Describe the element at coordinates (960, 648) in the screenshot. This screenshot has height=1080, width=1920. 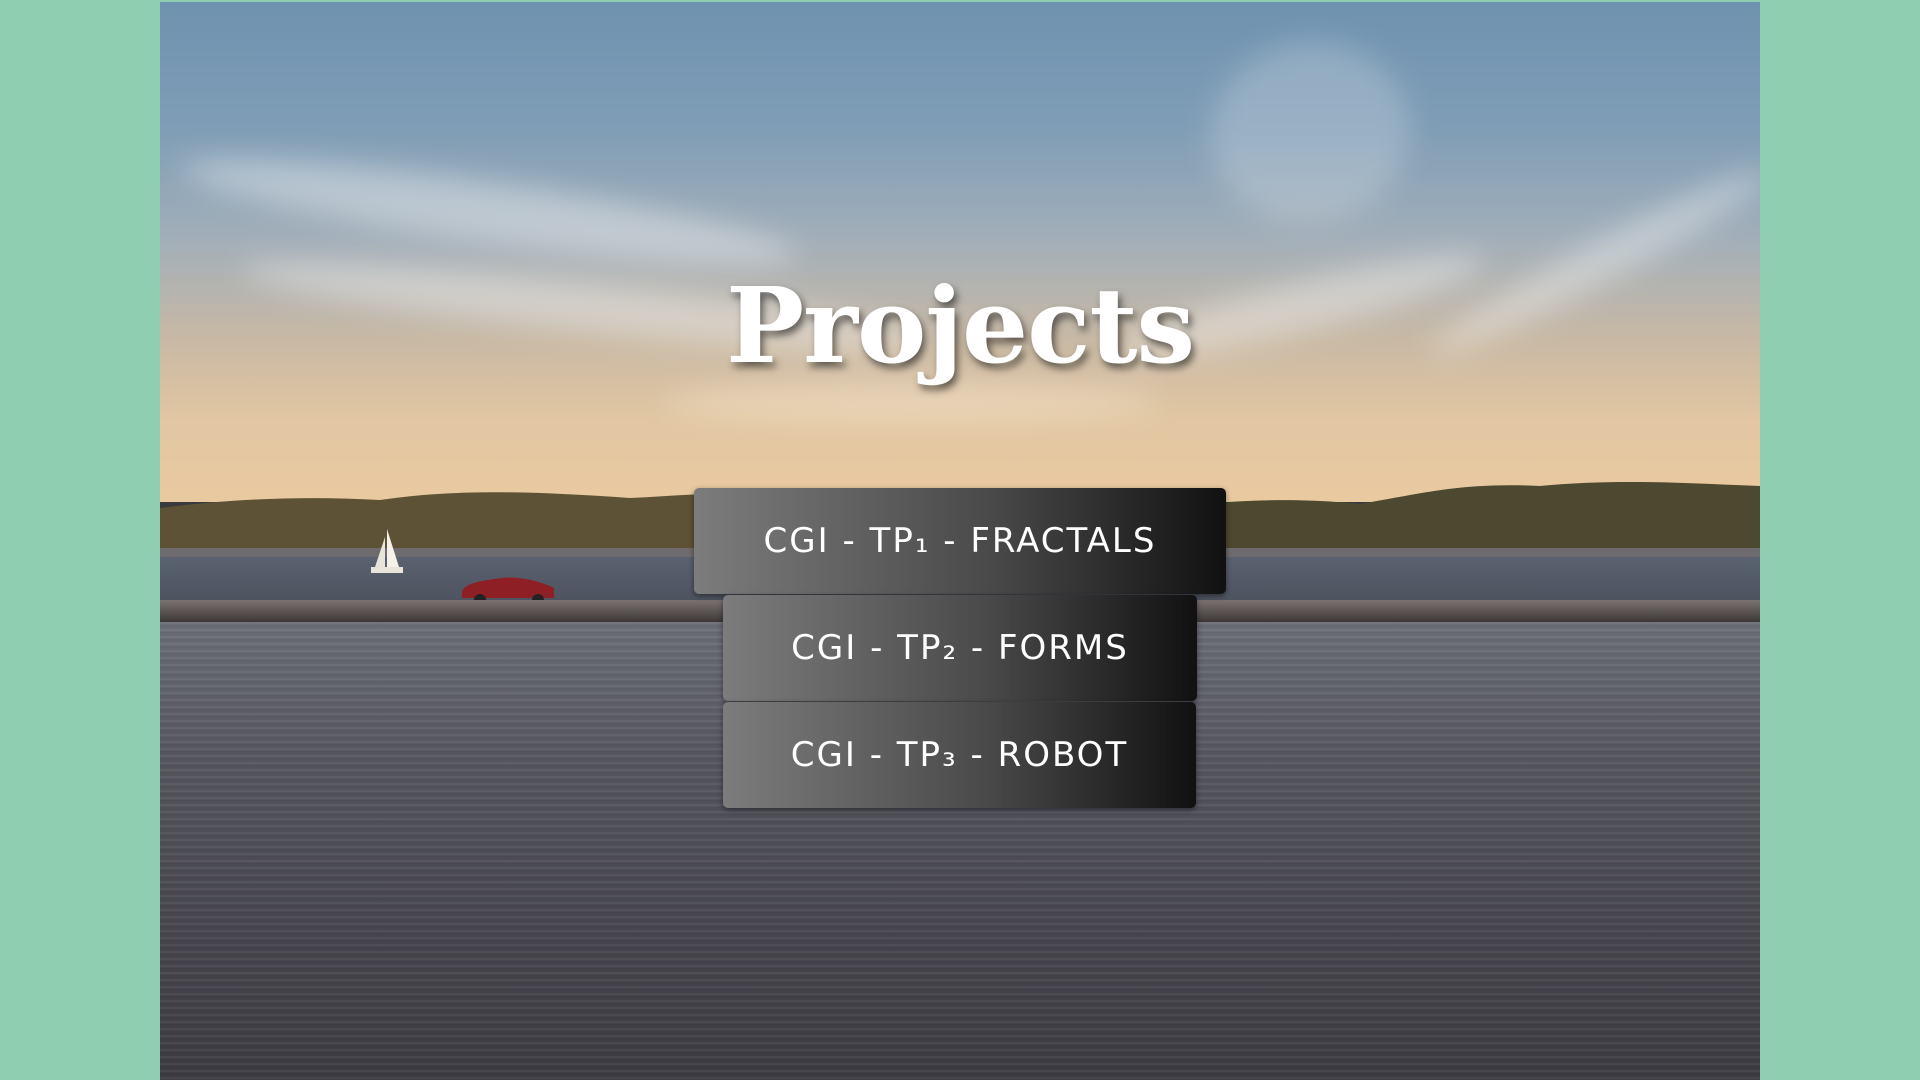
I see `project-link-forms: CGI - TP₂ - FORMS` at that location.